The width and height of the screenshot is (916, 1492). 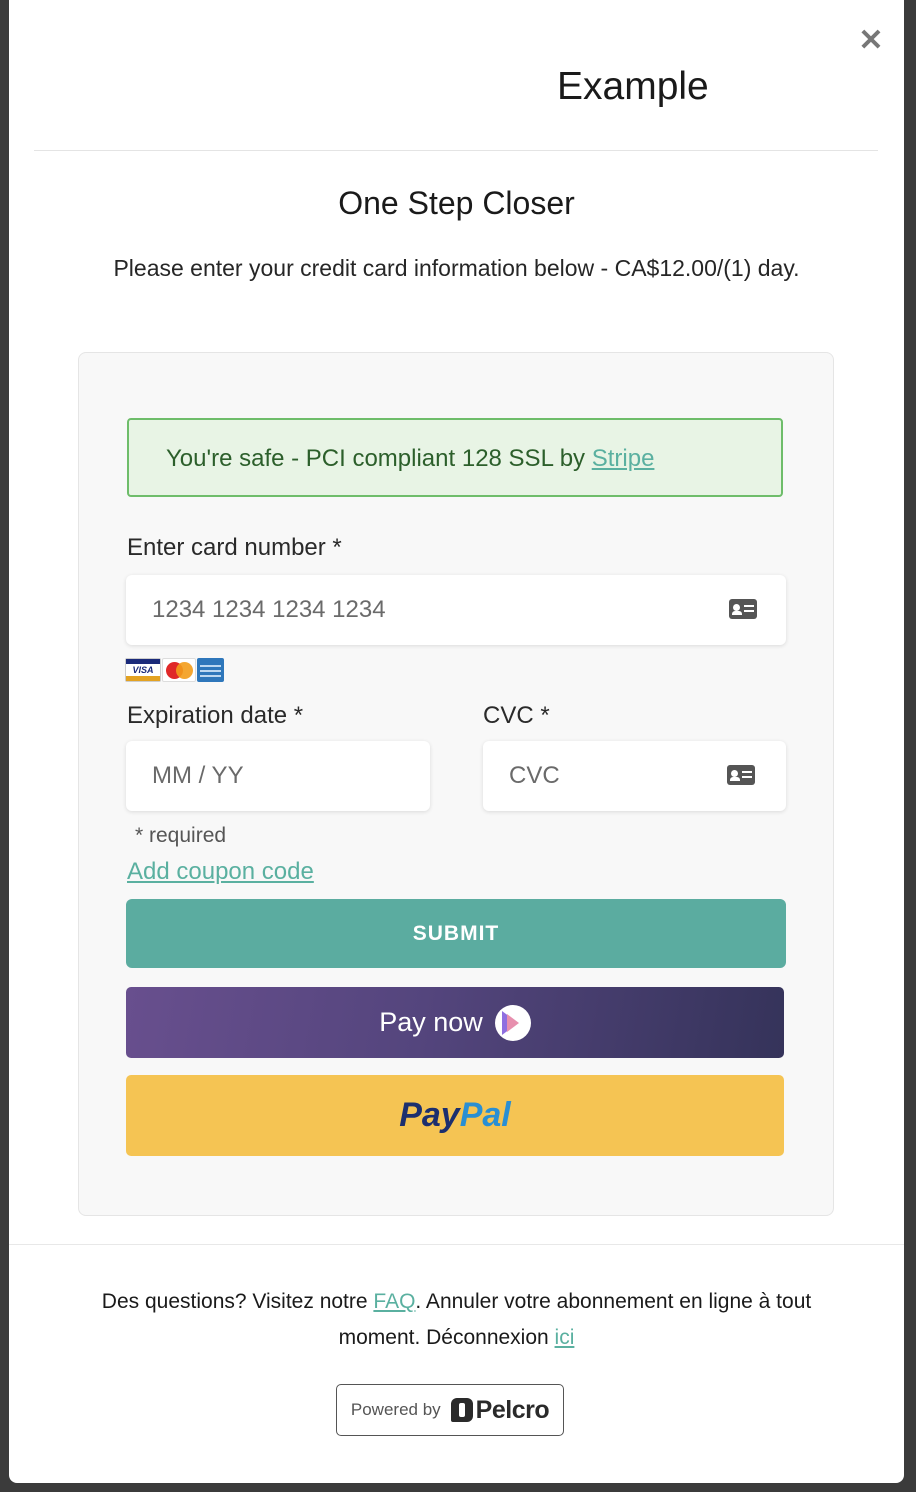 I want to click on mastercard-icon, so click(x=179, y=670).